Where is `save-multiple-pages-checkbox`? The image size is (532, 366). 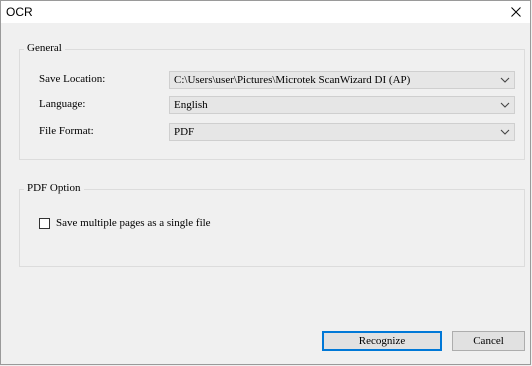 save-multiple-pages-checkbox is located at coordinates (44, 223).